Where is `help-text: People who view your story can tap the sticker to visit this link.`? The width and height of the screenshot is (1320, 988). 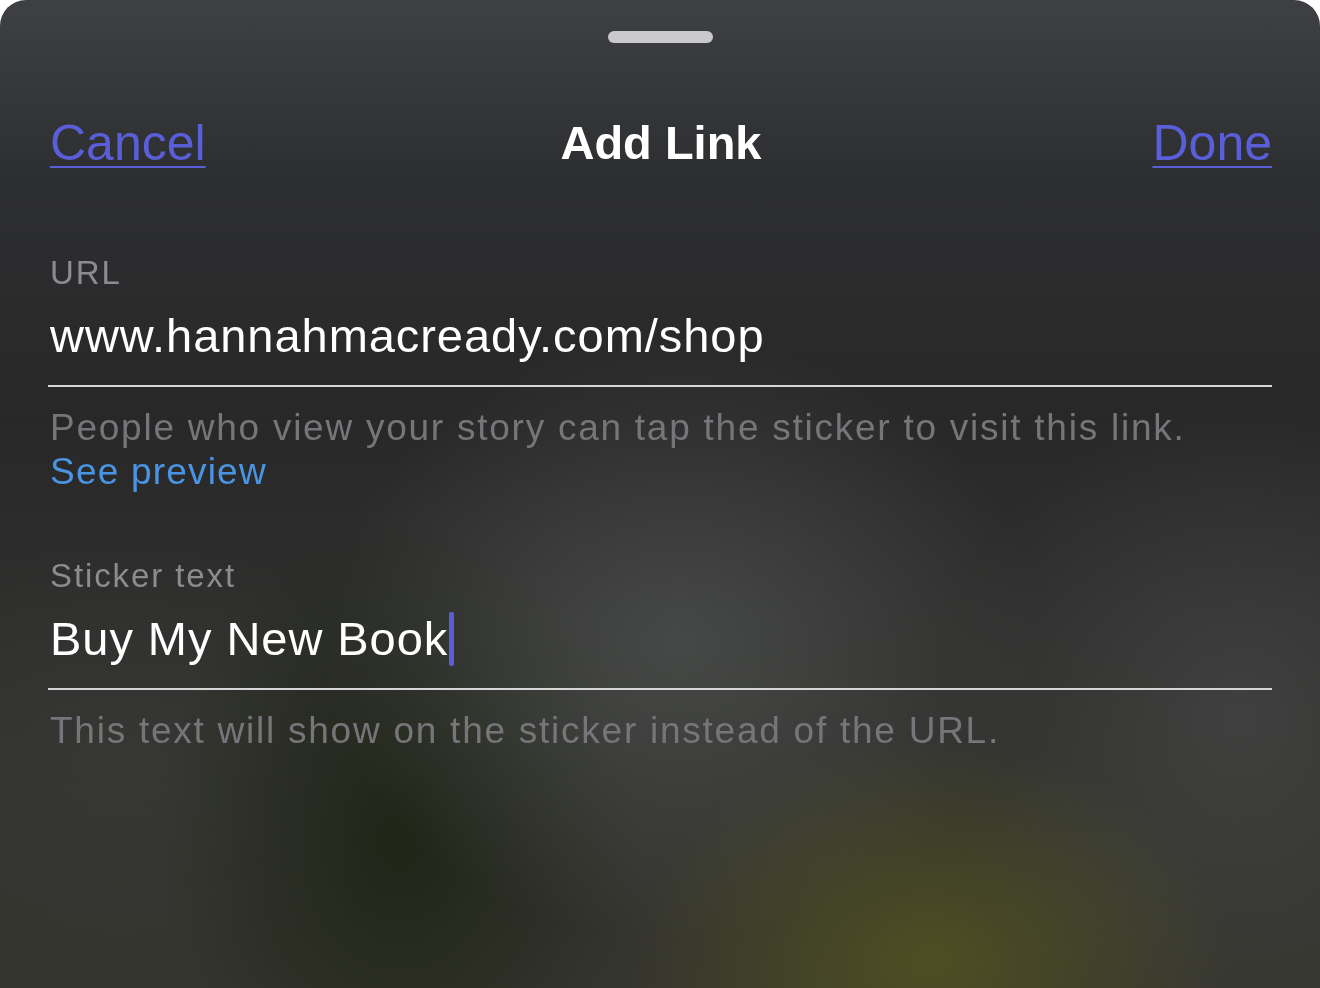
help-text: People who view your story can tap the sticker to visit this link. is located at coordinates (617, 428).